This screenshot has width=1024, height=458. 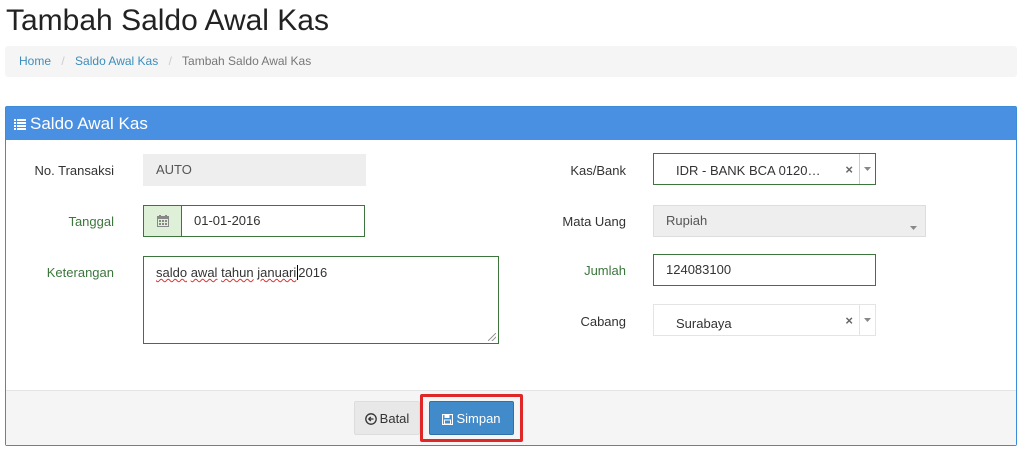 What do you see at coordinates (321, 300) in the screenshot?
I see `keterangan-textarea: saldo awal tahun januari 2016` at bounding box center [321, 300].